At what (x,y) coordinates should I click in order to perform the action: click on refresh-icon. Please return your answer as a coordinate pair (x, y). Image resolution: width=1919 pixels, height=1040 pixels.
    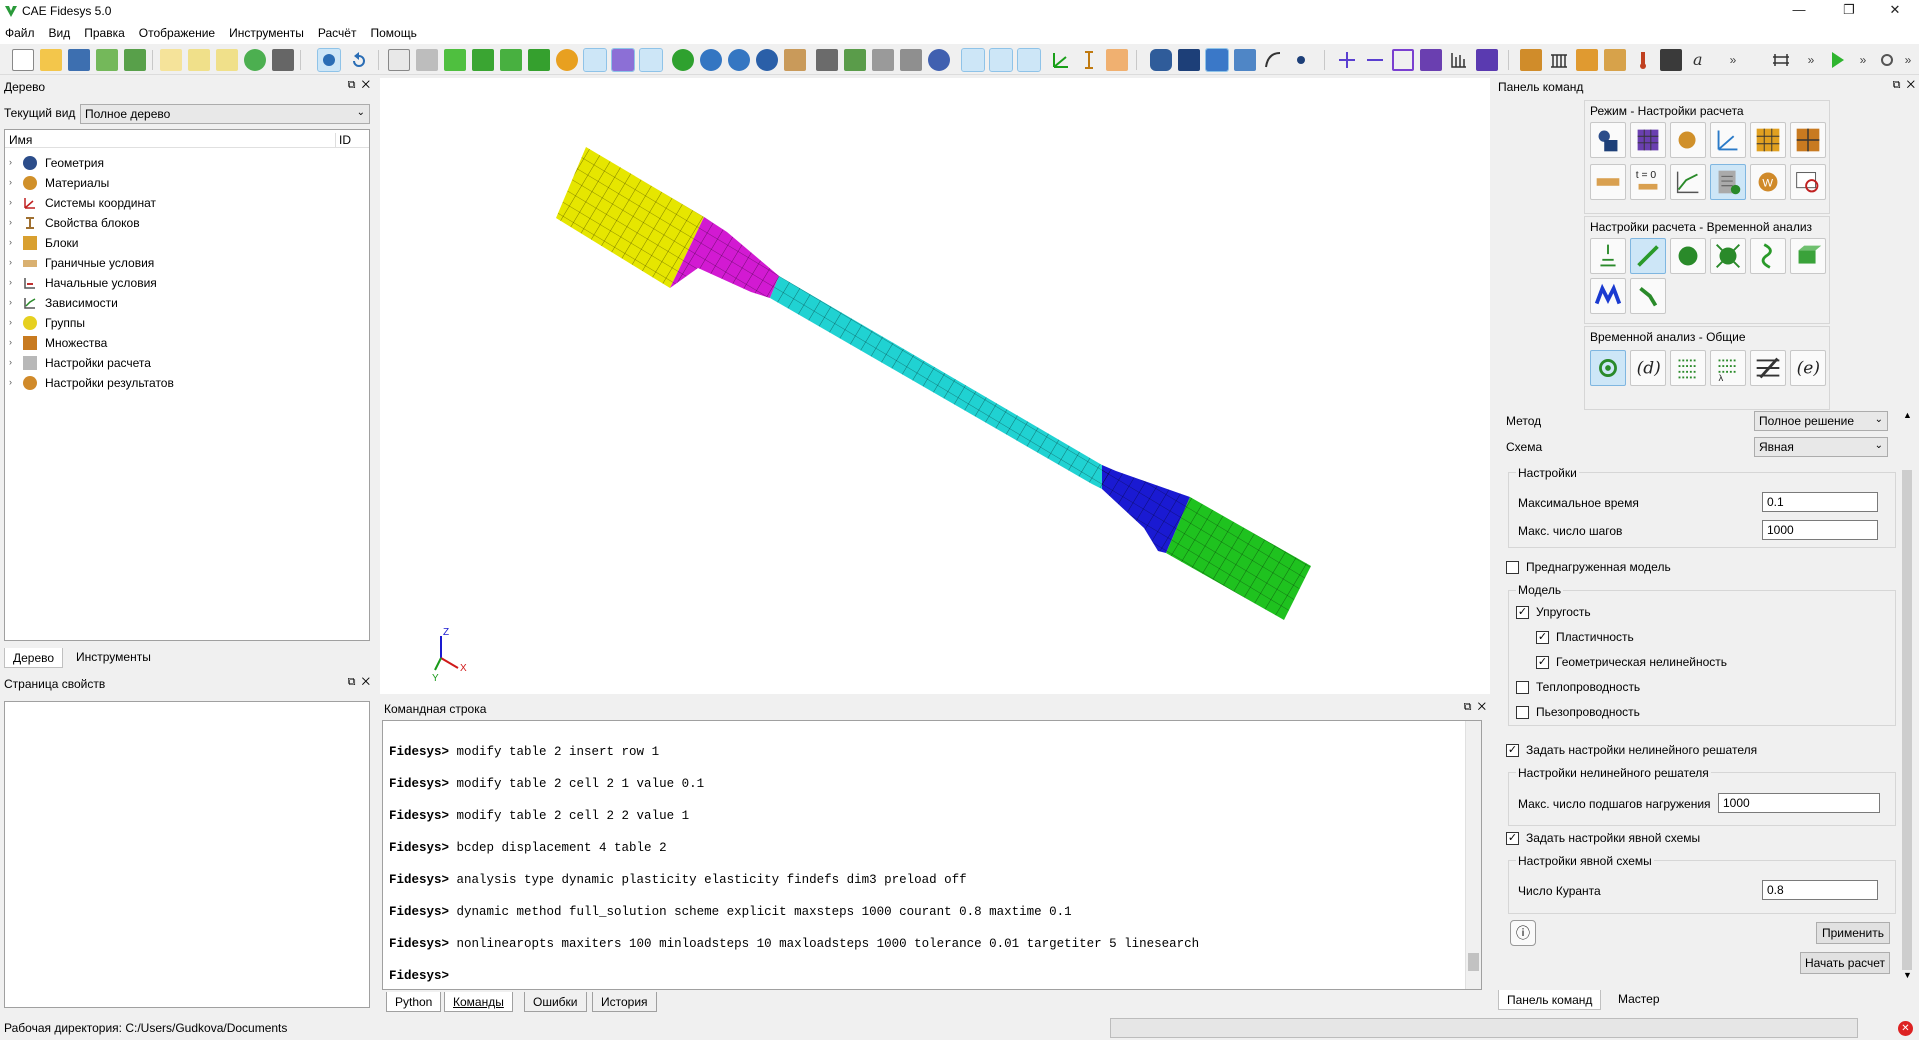
    Looking at the image, I should click on (683, 60).